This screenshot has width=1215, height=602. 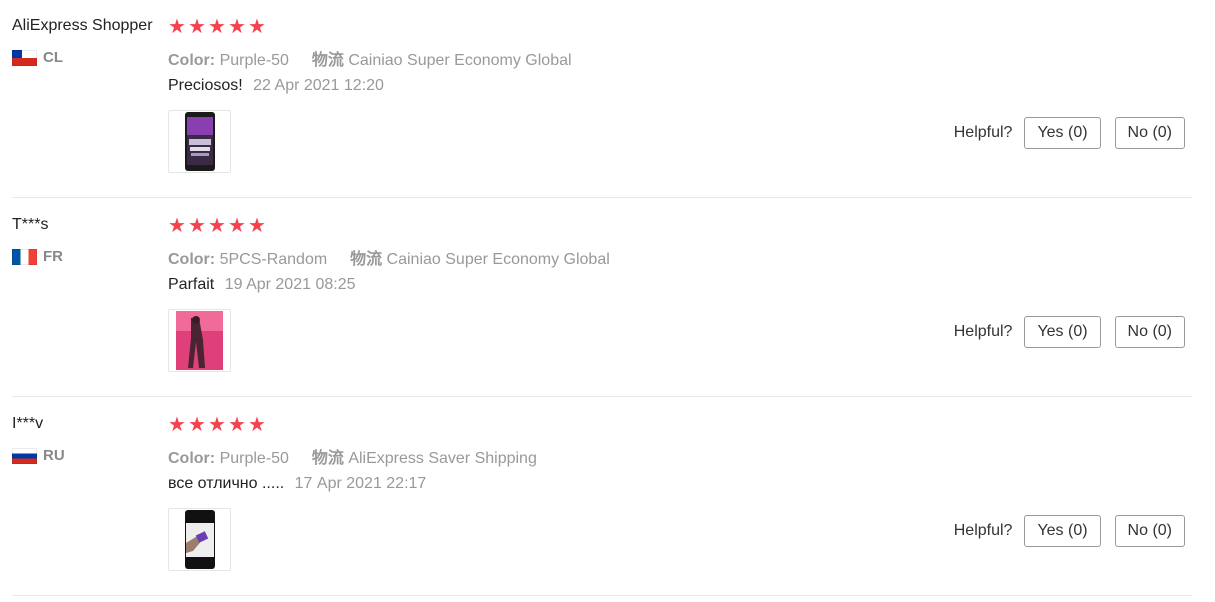 What do you see at coordinates (37, 57) in the screenshot?
I see `reviewer-country: CL` at bounding box center [37, 57].